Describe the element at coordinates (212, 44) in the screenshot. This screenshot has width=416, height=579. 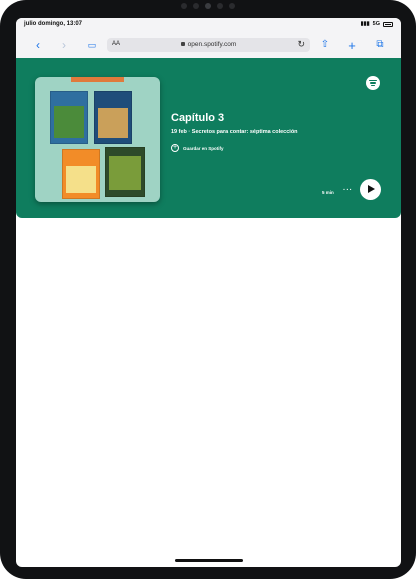
I see `url-value: open.spotify.com` at that location.